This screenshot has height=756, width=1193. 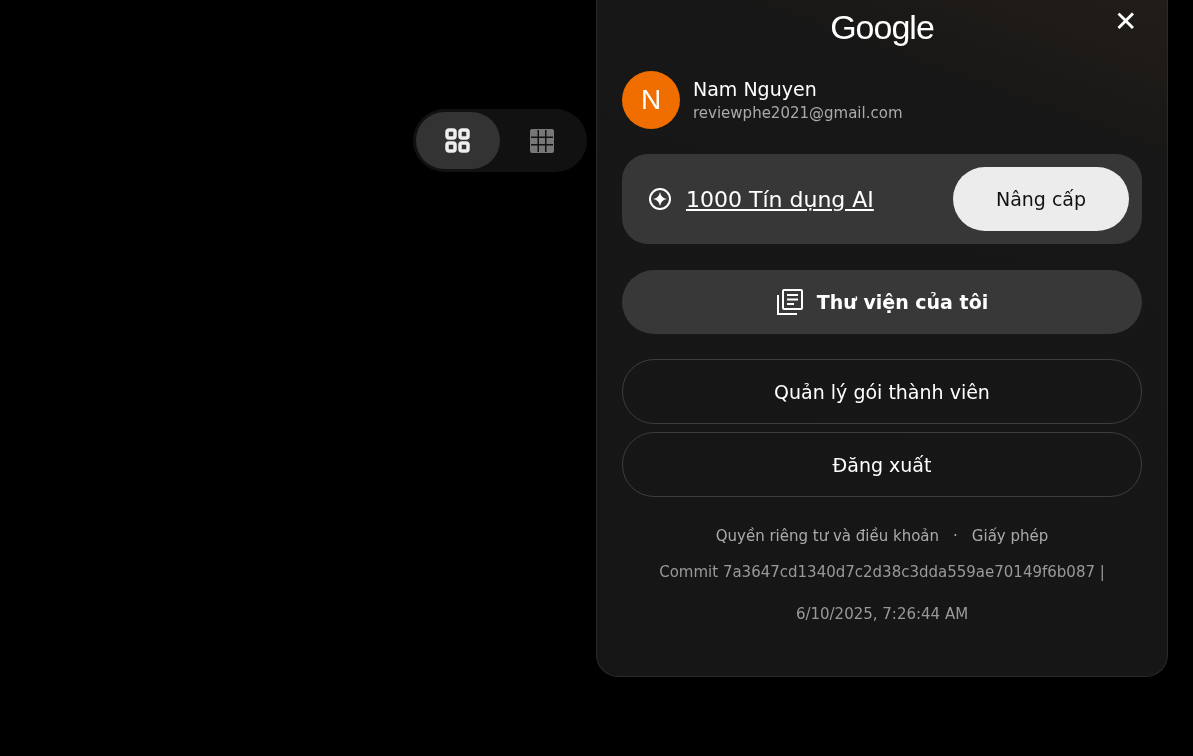 What do you see at coordinates (789, 302) in the screenshot?
I see `library-icon` at bounding box center [789, 302].